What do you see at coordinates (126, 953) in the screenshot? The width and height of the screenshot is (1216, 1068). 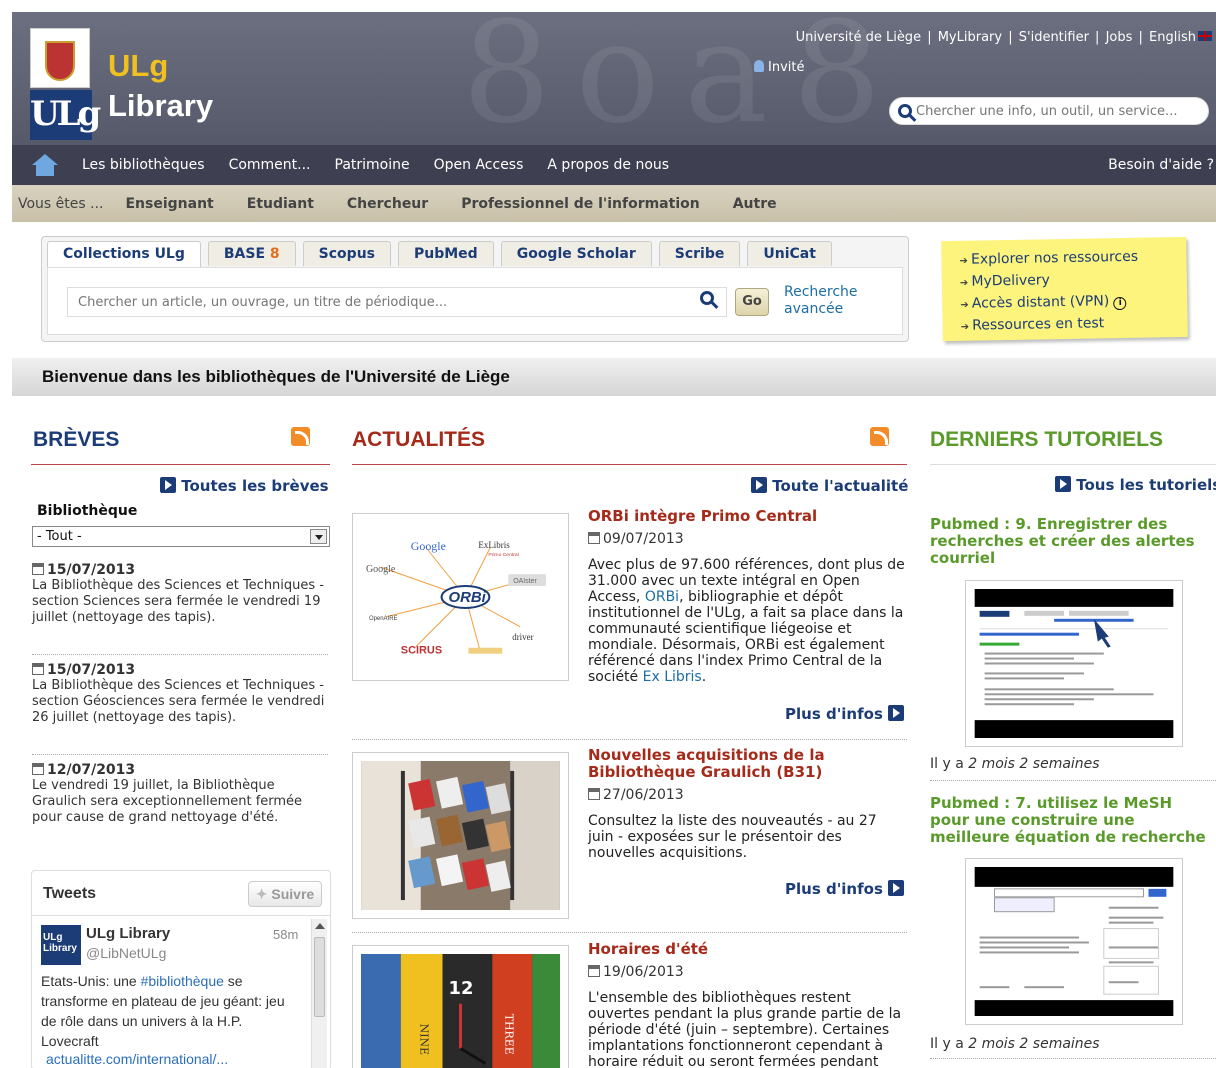 I see `tweet-handle: @LibNetULg` at bounding box center [126, 953].